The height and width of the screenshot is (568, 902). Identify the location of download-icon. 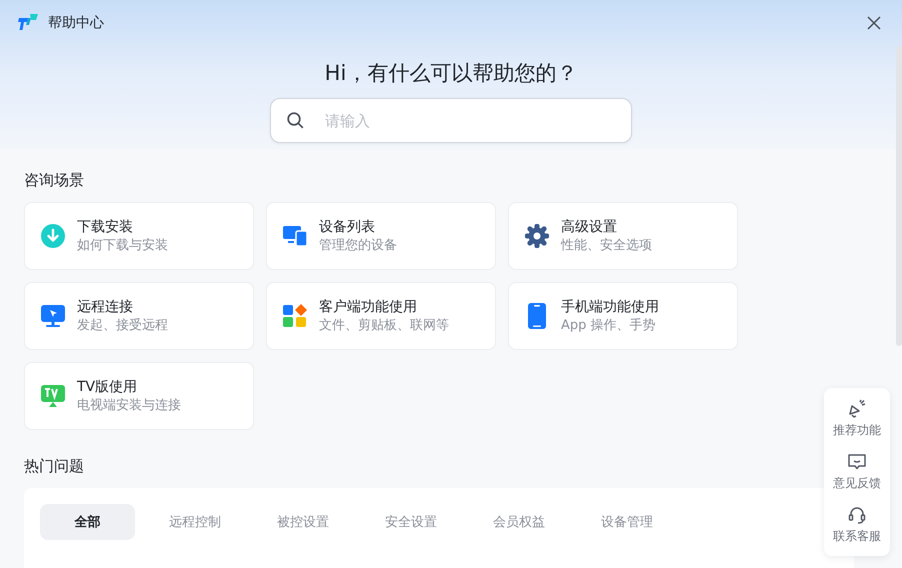
(53, 236).